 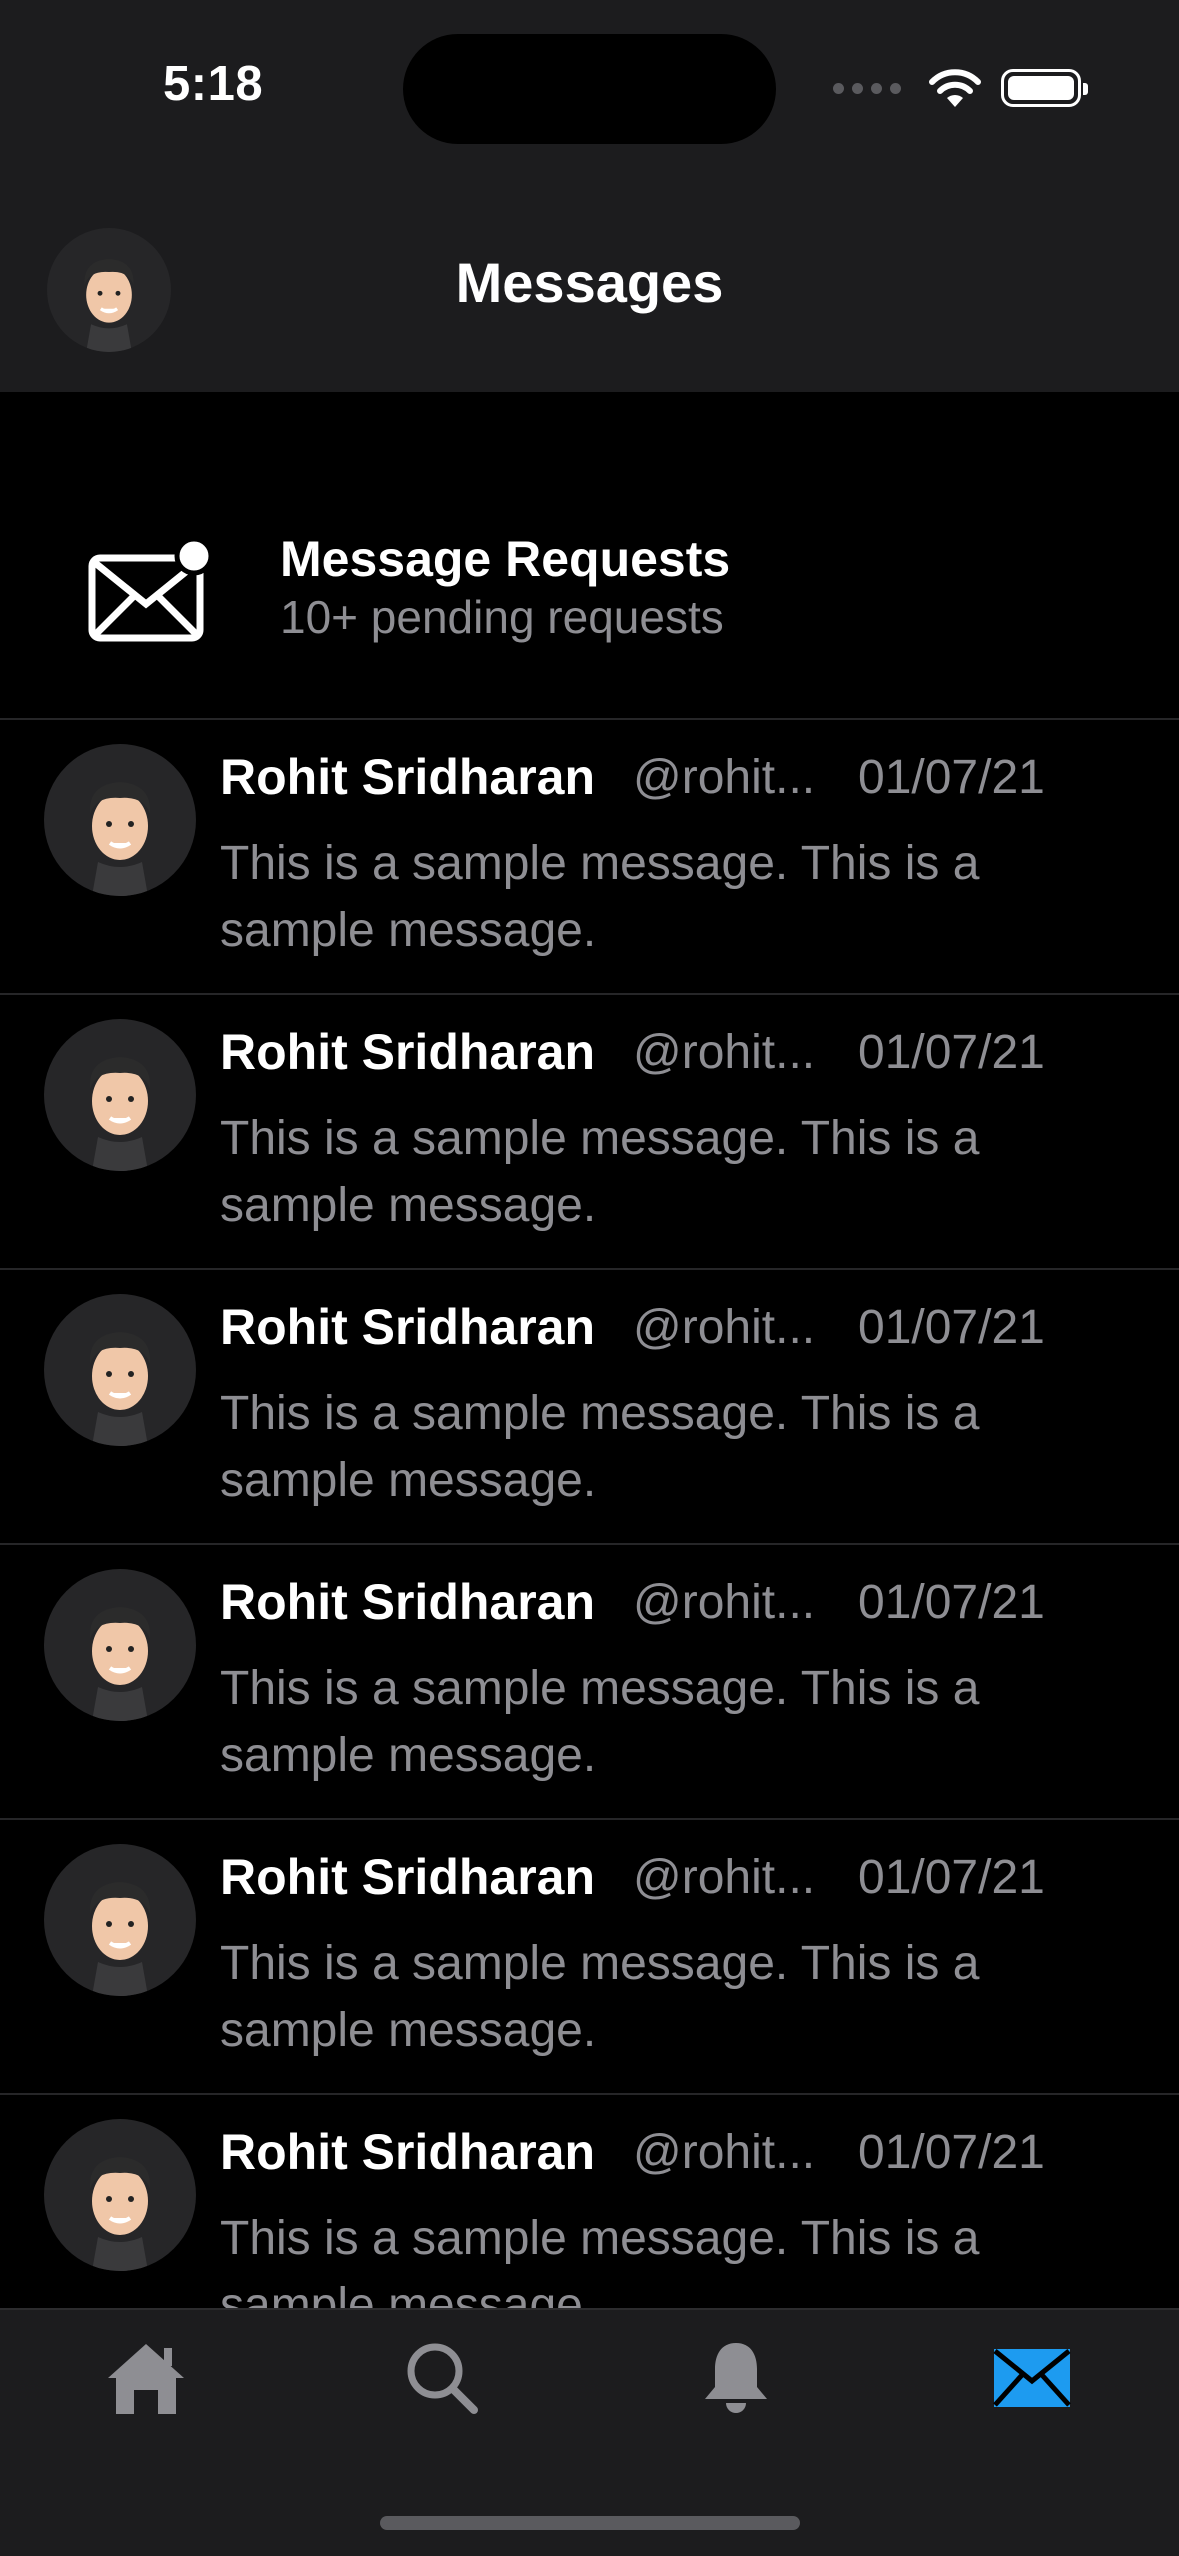 I want to click on home-indicator, so click(x=590, y=2523).